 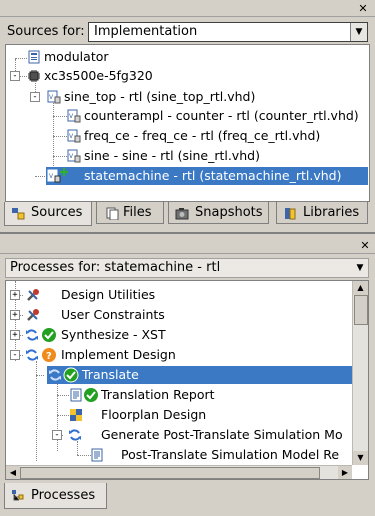 I want to click on tab-label: Libraries, so click(x=331, y=212).